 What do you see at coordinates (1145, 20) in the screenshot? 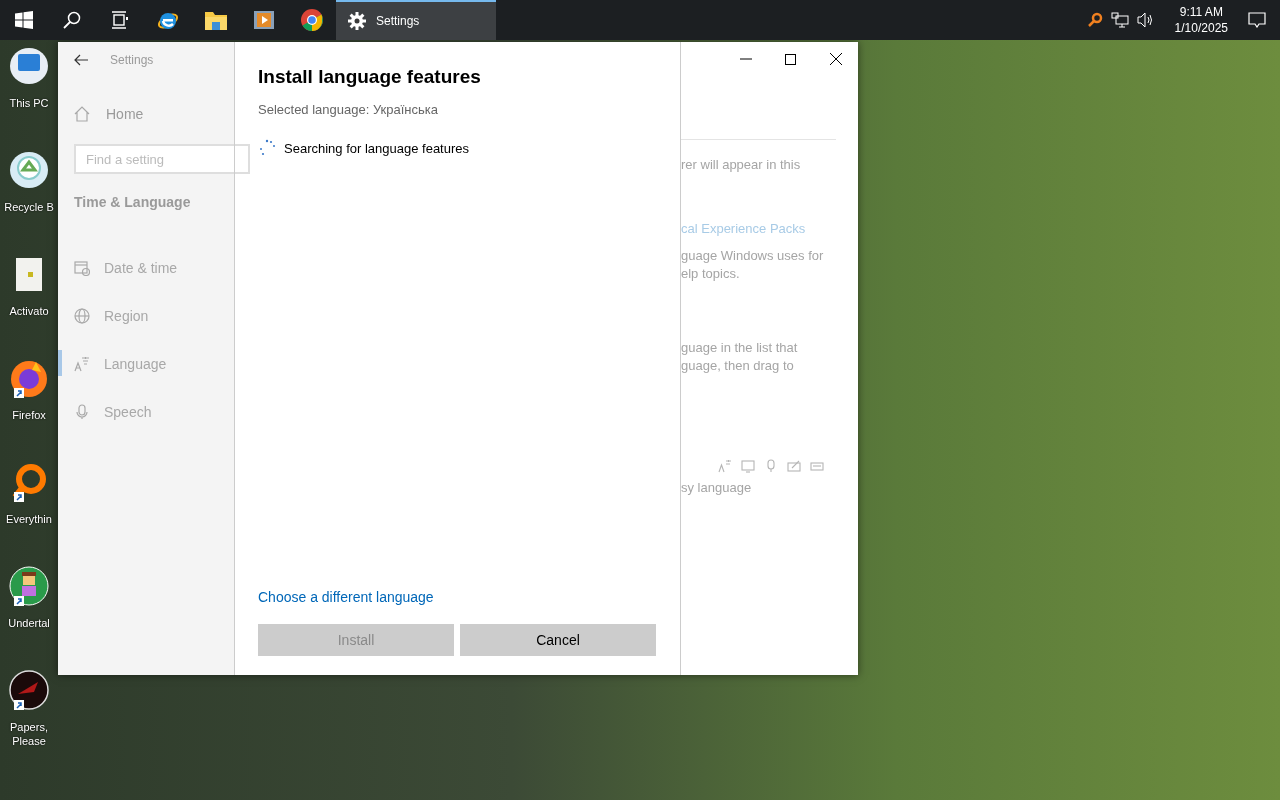
I see `speaker-icon` at bounding box center [1145, 20].